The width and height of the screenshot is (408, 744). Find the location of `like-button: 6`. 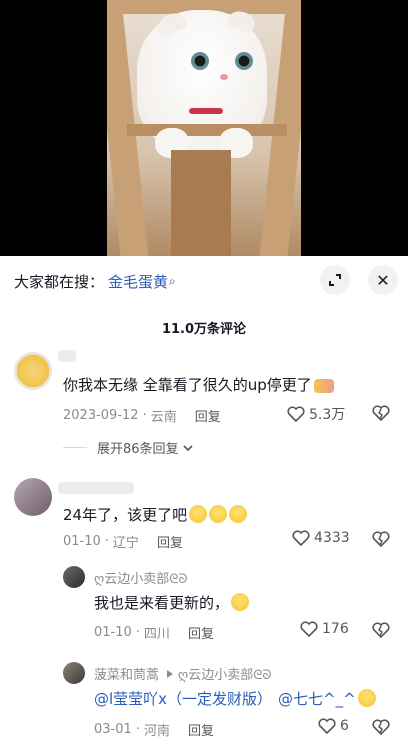

like-button: 6 is located at coordinates (333, 726).